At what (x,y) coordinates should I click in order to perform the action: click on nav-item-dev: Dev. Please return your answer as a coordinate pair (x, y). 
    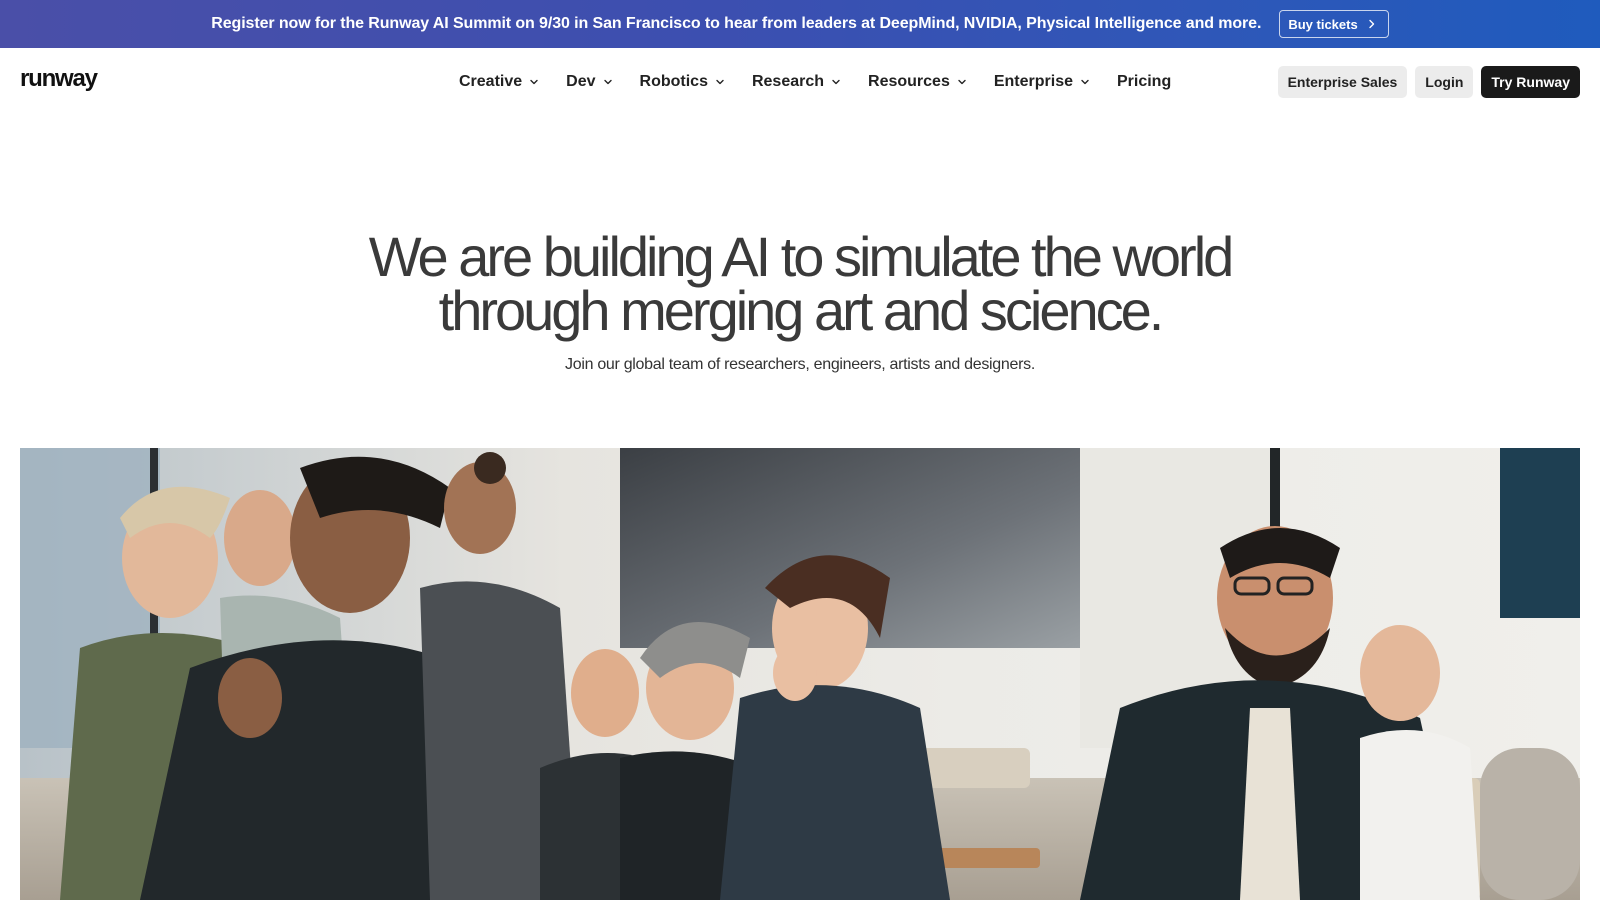
    Looking at the image, I should click on (589, 82).